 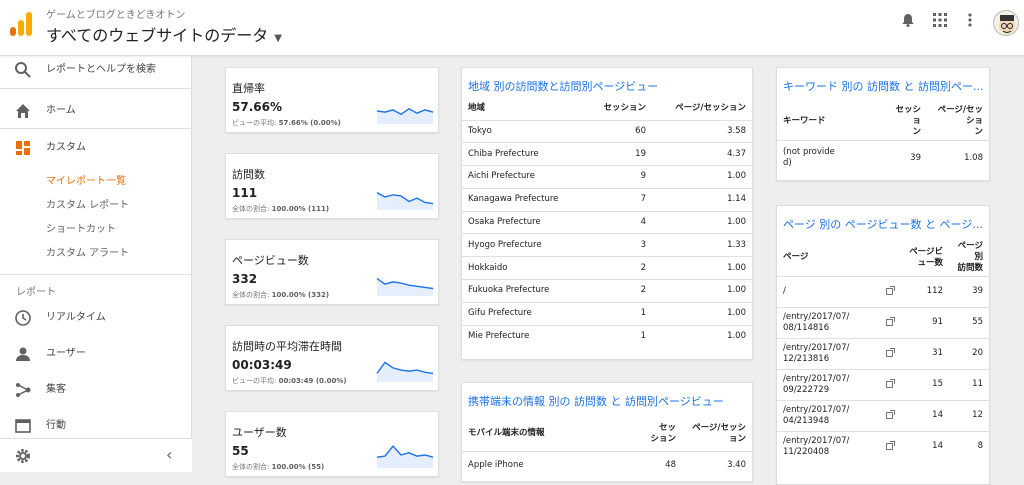 What do you see at coordinates (96, 354) in the screenshot?
I see `sidebar-item-users: ユーザー` at bounding box center [96, 354].